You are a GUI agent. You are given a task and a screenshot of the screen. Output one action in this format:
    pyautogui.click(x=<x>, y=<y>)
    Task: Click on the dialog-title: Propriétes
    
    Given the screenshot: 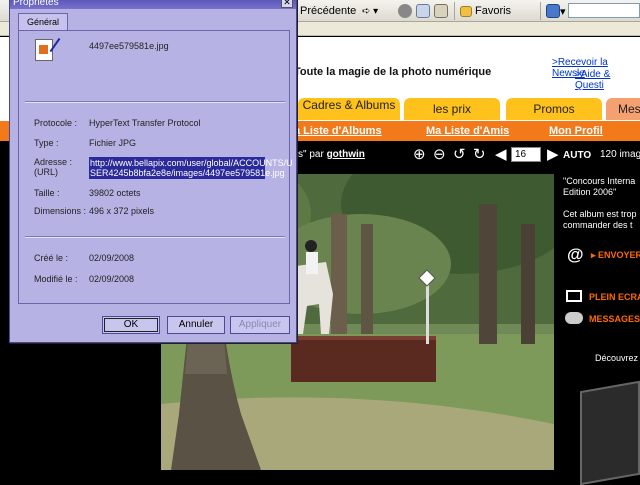 What is the action you would take?
    pyautogui.click(x=36, y=4)
    